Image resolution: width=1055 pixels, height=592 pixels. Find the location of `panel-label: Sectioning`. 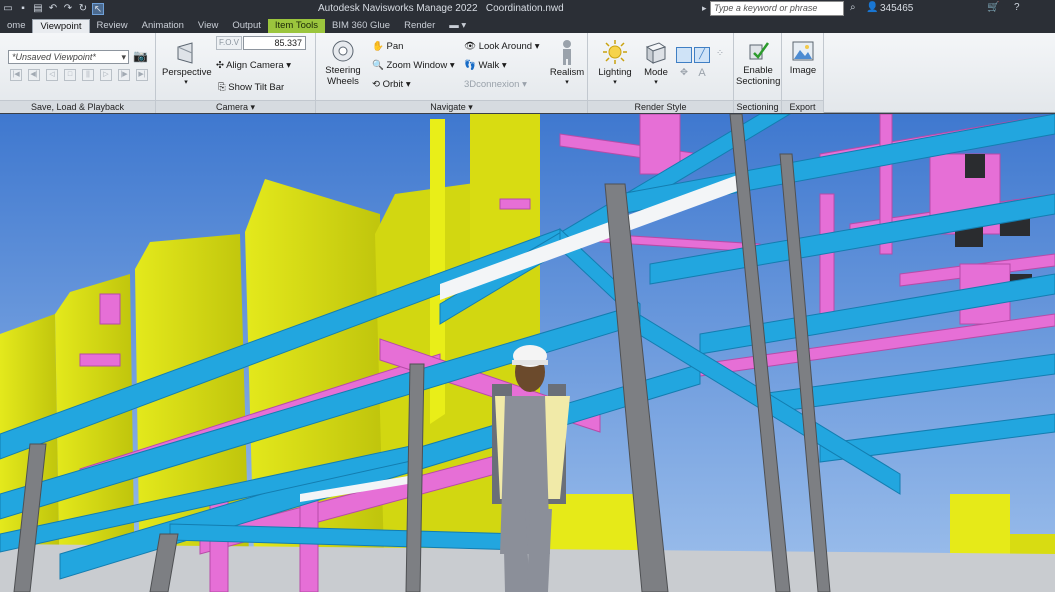

panel-label: Sectioning is located at coordinates (757, 106).